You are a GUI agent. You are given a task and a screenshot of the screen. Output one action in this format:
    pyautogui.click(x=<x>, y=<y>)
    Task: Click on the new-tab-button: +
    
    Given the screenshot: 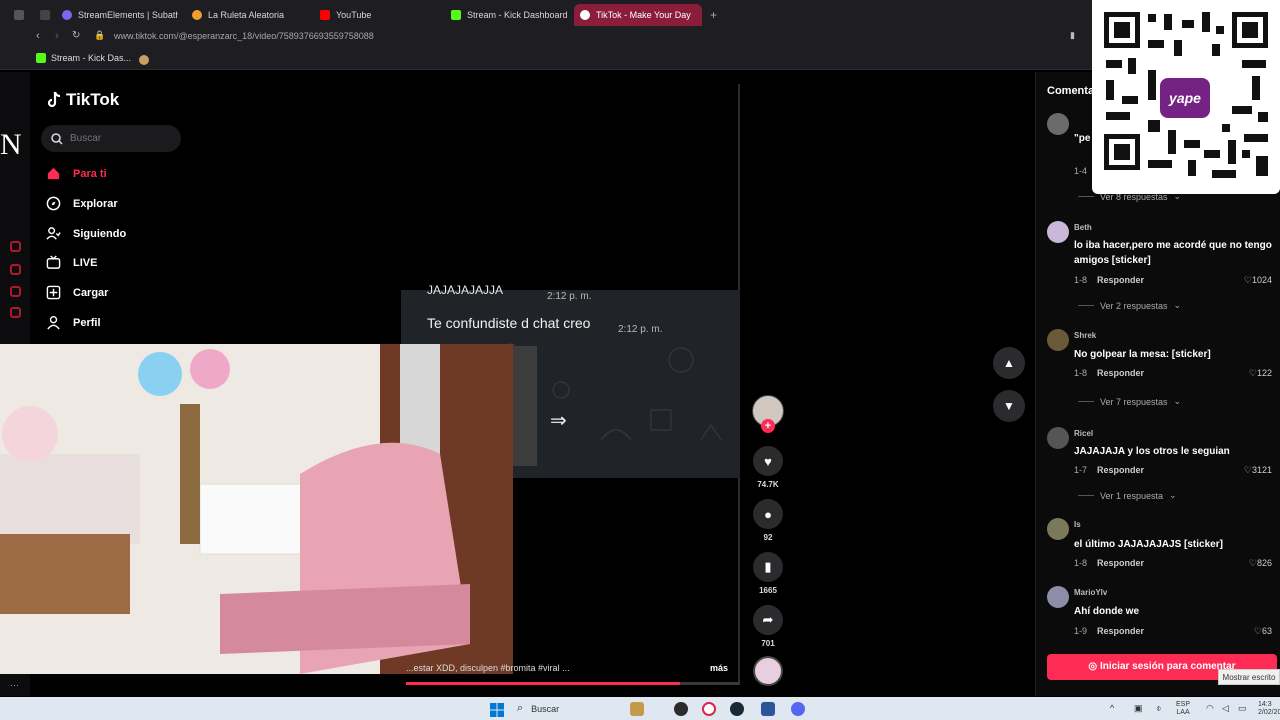 What is the action you would take?
    pyautogui.click(x=711, y=15)
    